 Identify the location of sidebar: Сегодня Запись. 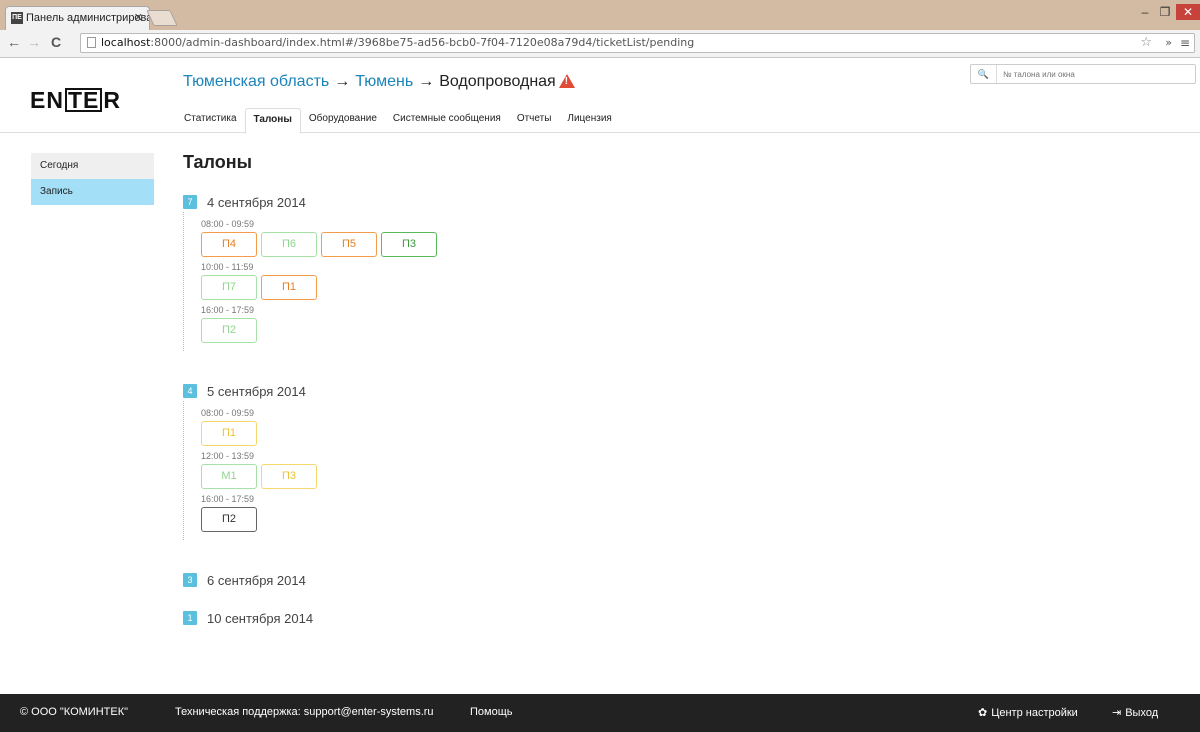
(92, 179).